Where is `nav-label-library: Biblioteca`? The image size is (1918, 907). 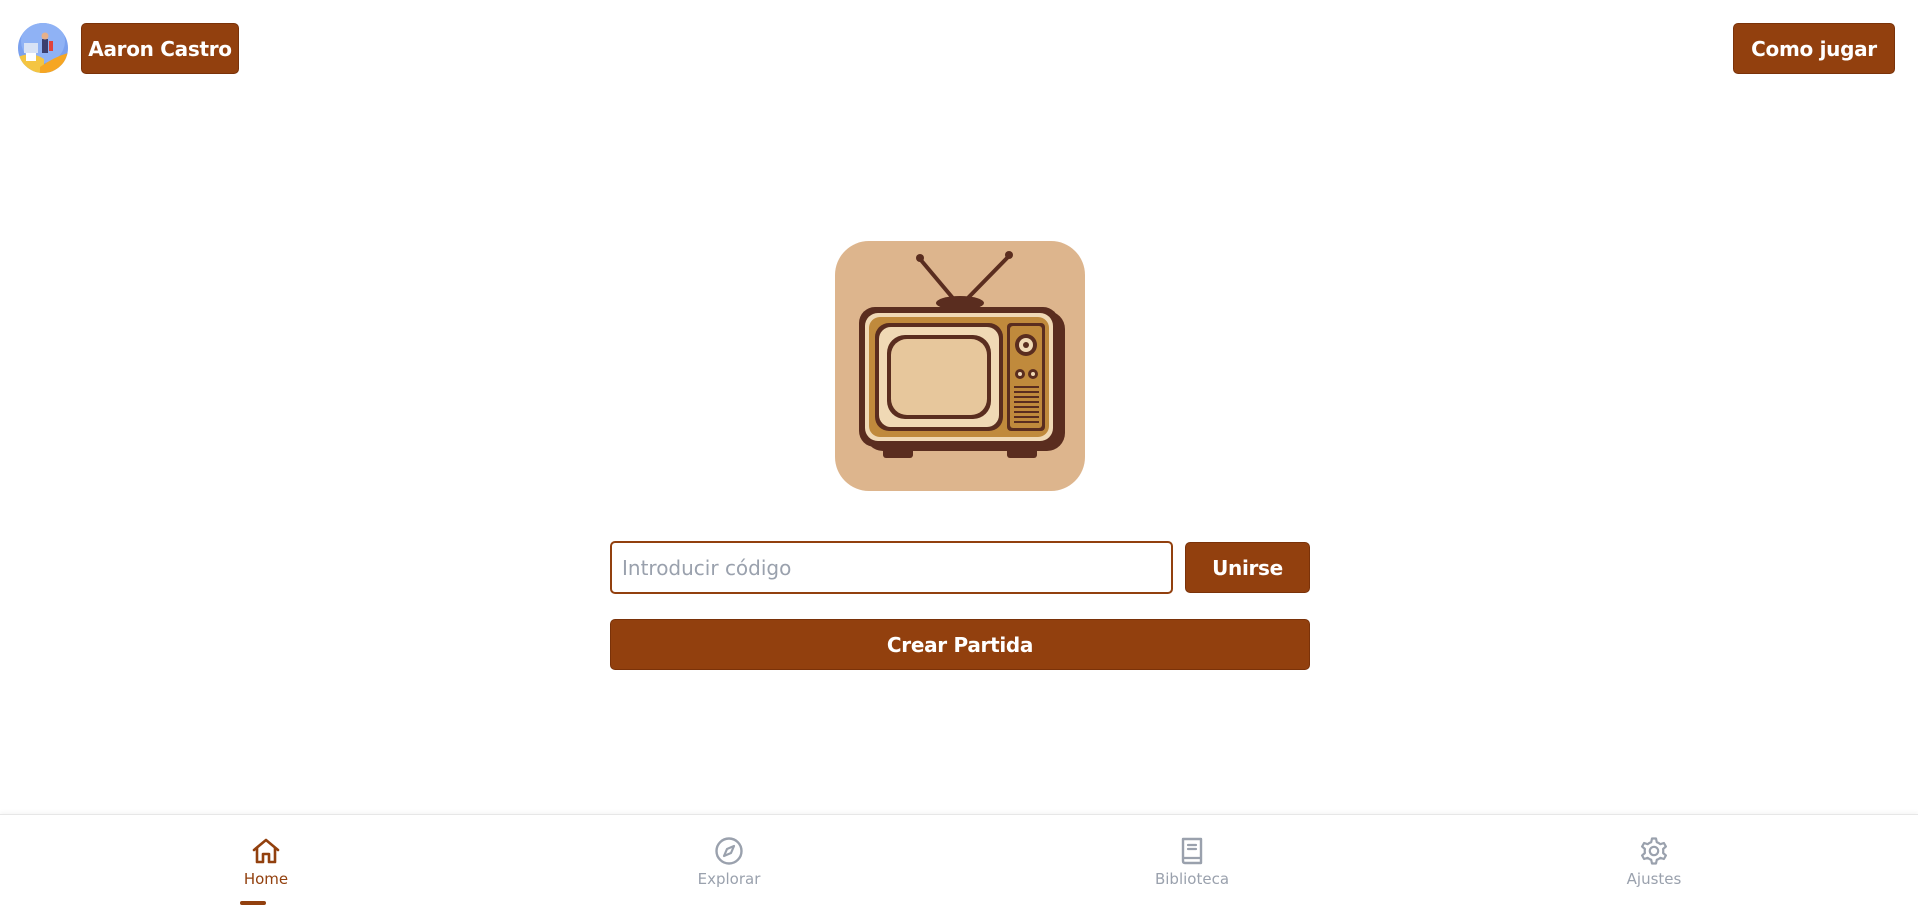 nav-label-library: Biblioteca is located at coordinates (1192, 879).